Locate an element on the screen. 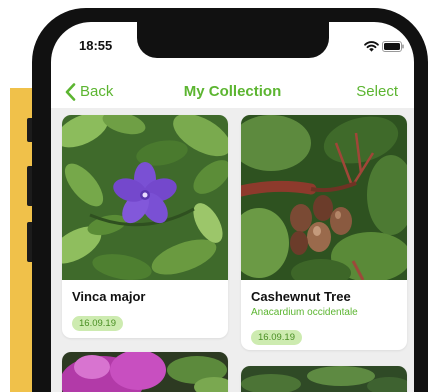 Image resolution: width=430 pixels, height=392 pixels. page-title: My Collection is located at coordinates (232, 91).